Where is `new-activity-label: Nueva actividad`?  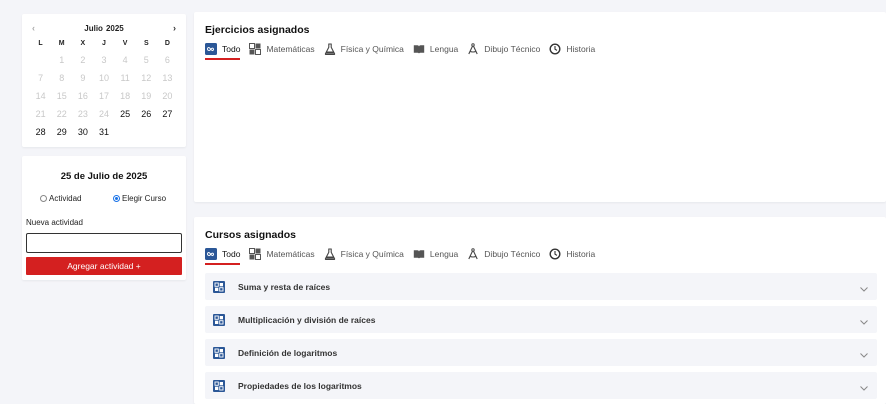
new-activity-label: Nueva actividad is located at coordinates (54, 222).